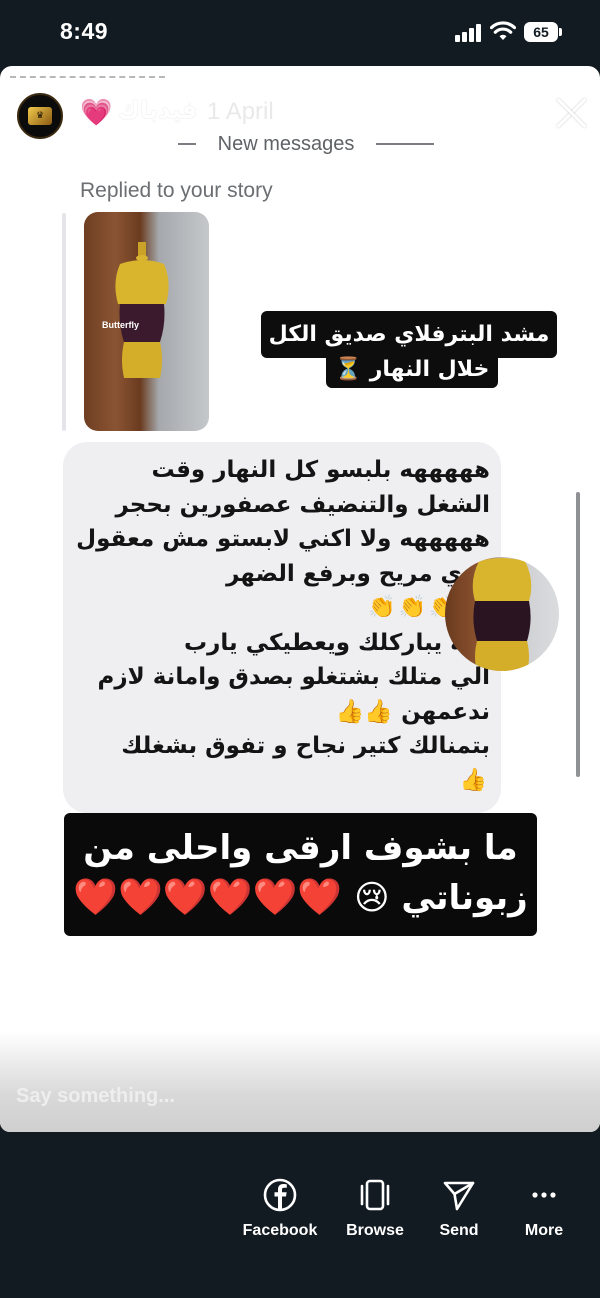  What do you see at coordinates (280, 1195) in the screenshot?
I see `facebook-icon` at bounding box center [280, 1195].